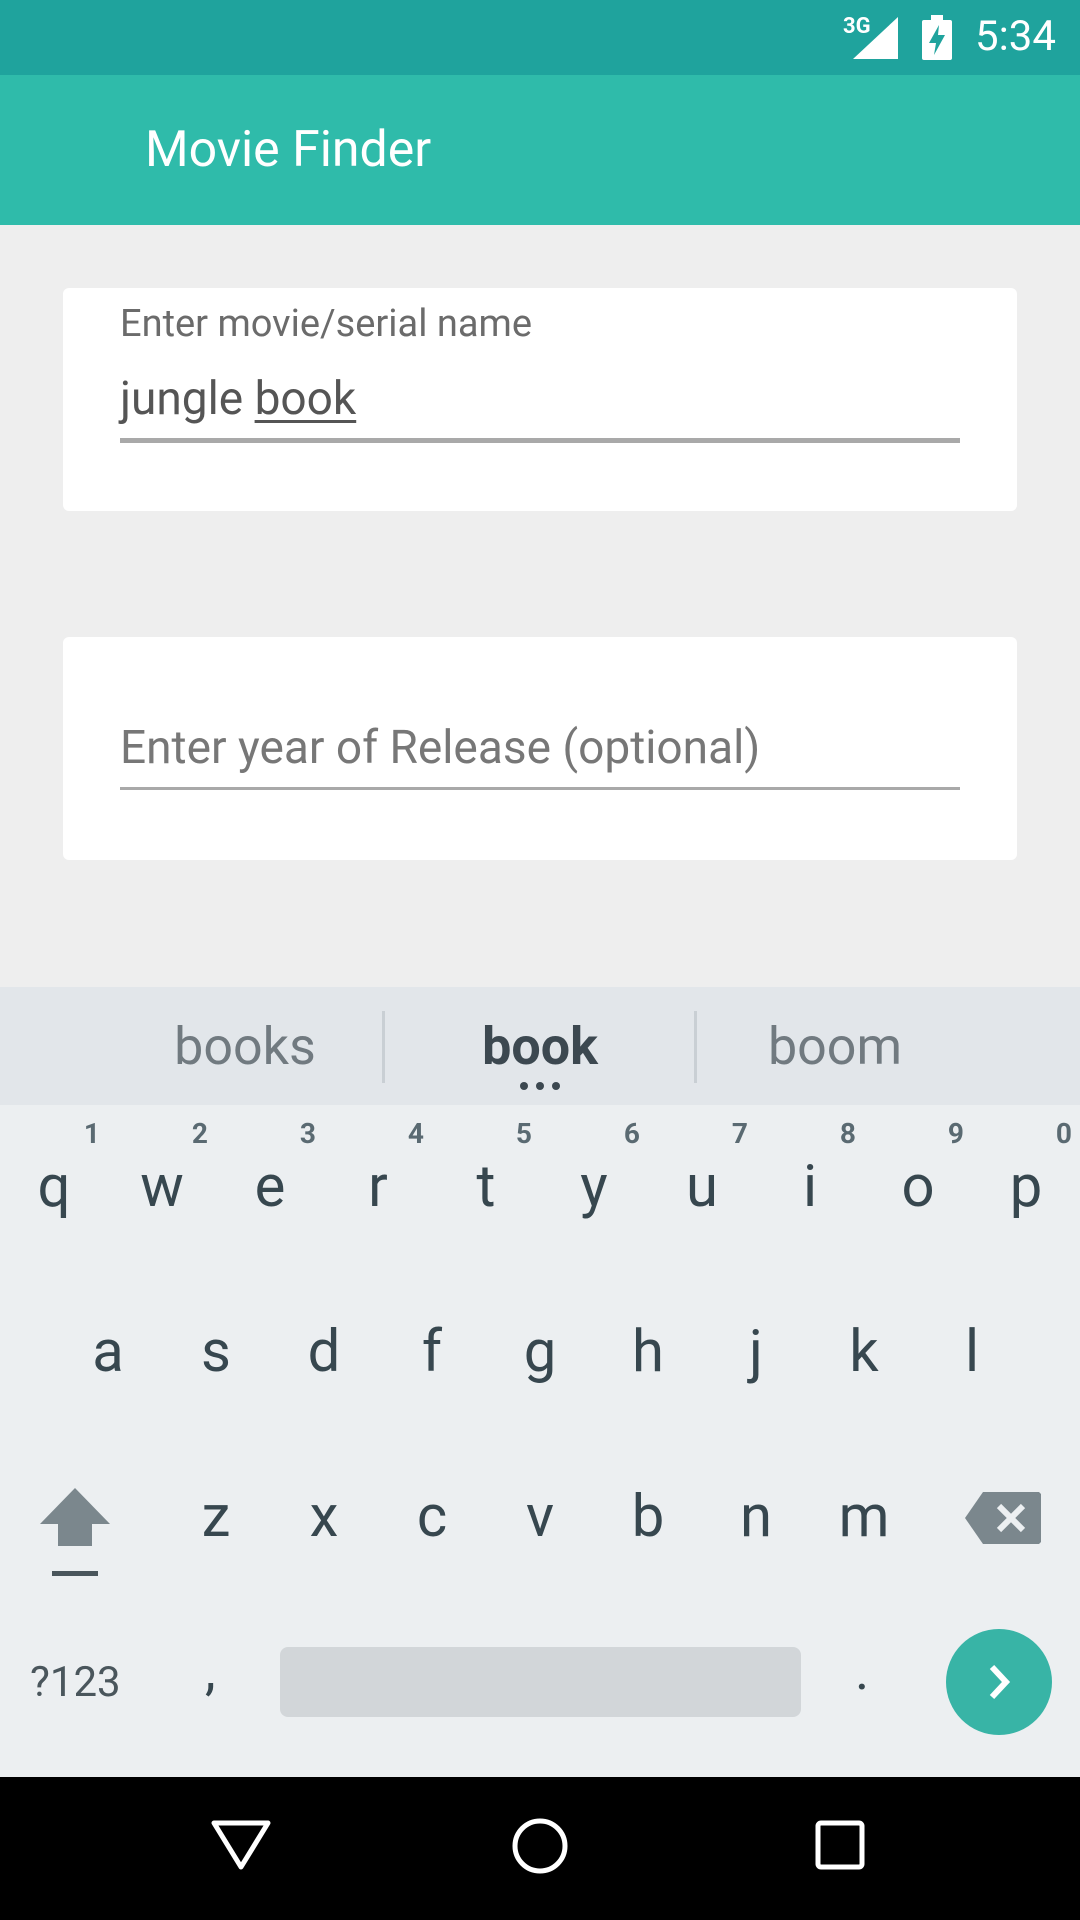 This screenshot has width=1080, height=1920. I want to click on key-label: o, so click(918, 1187).